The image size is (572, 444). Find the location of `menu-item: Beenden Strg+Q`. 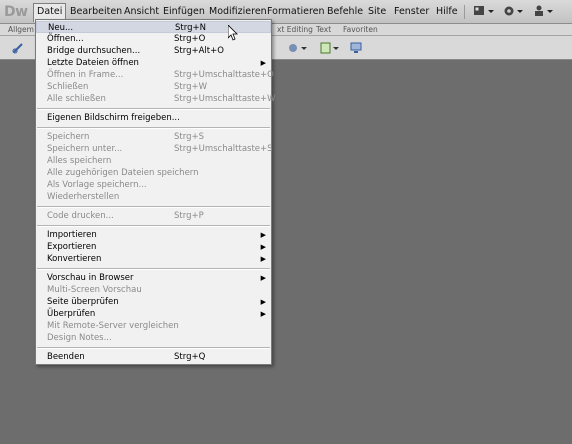

menu-item: Beenden Strg+Q is located at coordinates (153, 357).